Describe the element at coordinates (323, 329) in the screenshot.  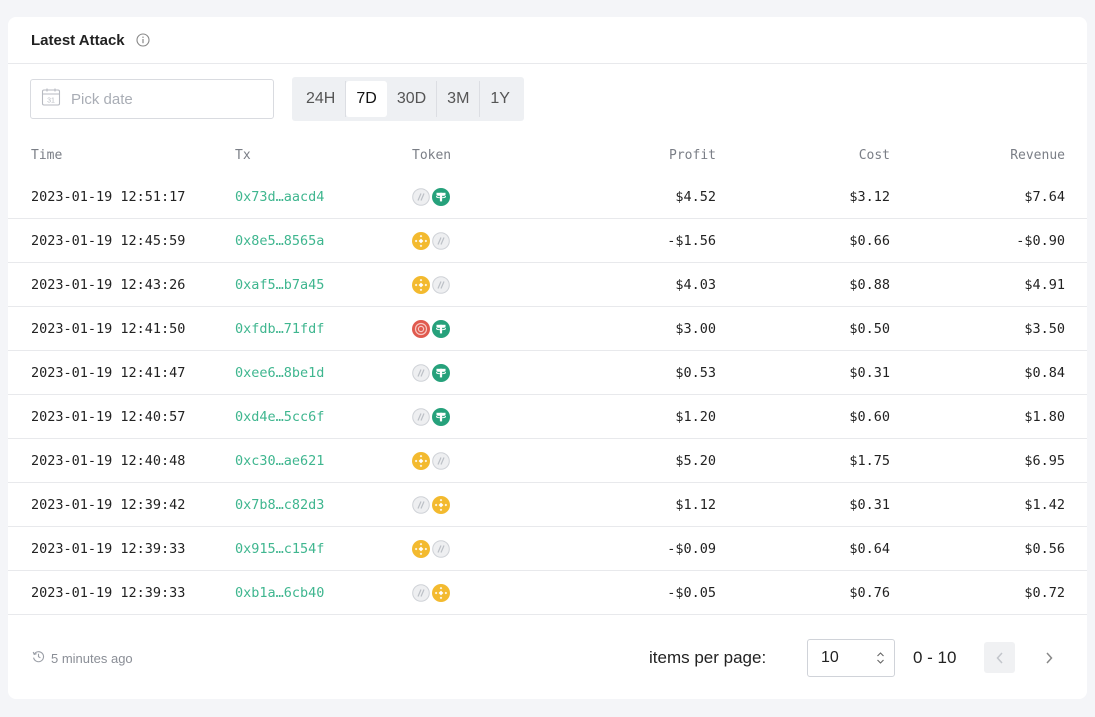
I see `cell-tx-link: 0xfdb…71fdf` at that location.